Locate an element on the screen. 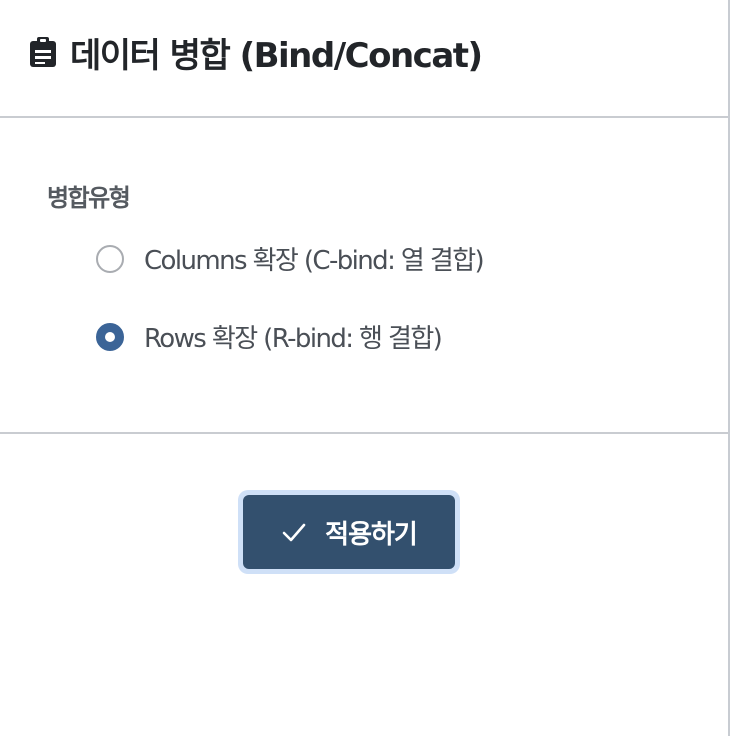 This screenshot has height=736, width=740. apply-button: 적용하기 is located at coordinates (349, 532).